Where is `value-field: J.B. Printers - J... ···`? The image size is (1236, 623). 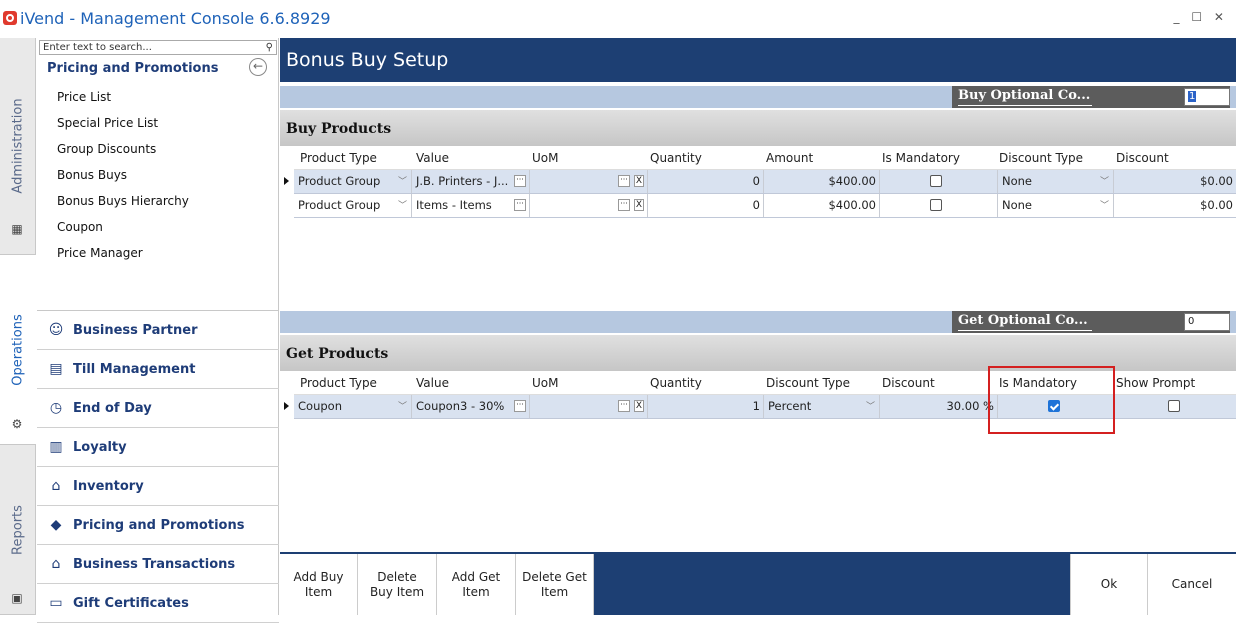
value-field: J.B. Printers - J... ··· is located at coordinates (471, 181).